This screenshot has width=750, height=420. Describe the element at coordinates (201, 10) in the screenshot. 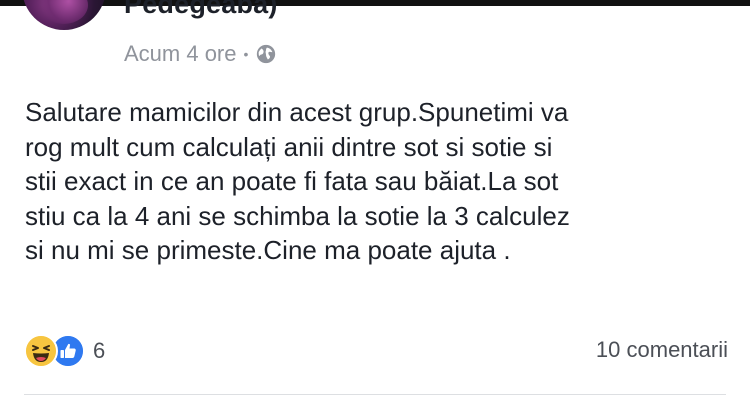

I see `author-name: Pedegeaba)` at that location.